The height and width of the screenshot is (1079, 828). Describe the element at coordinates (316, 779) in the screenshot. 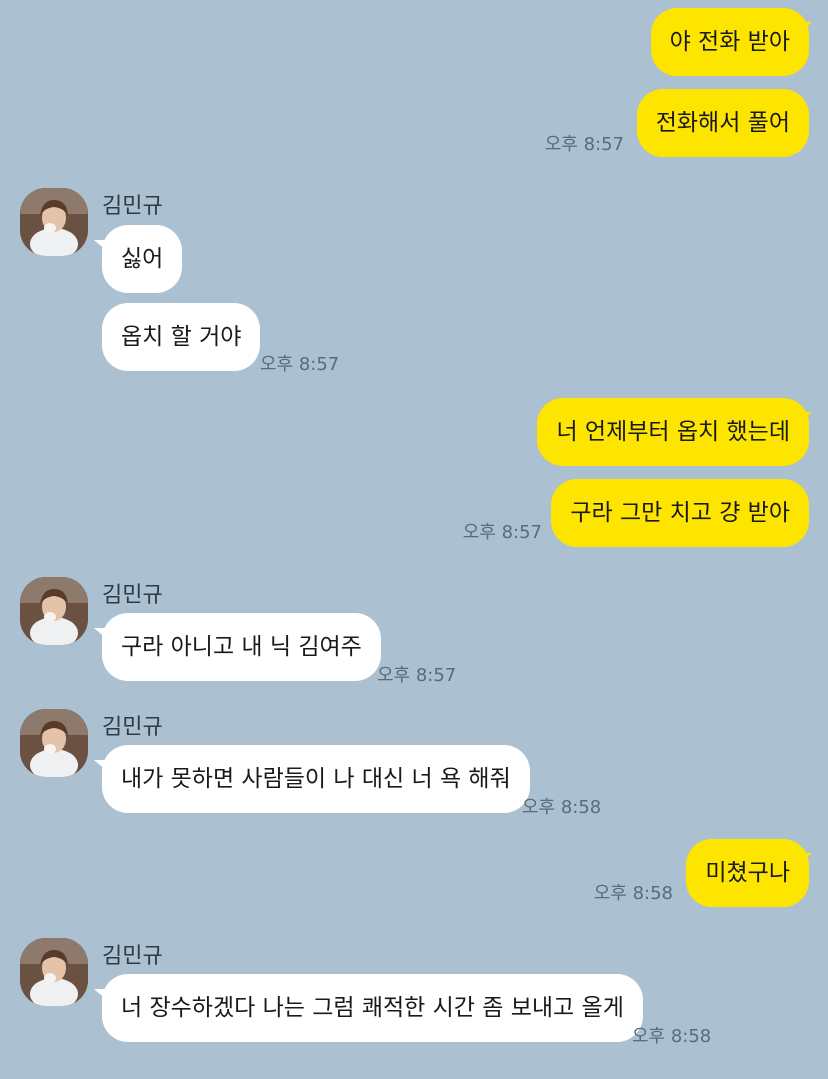

I see `message-bubble-incoming: 내가 못하면 사람들이 나 대신 너 욕 해줘` at that location.